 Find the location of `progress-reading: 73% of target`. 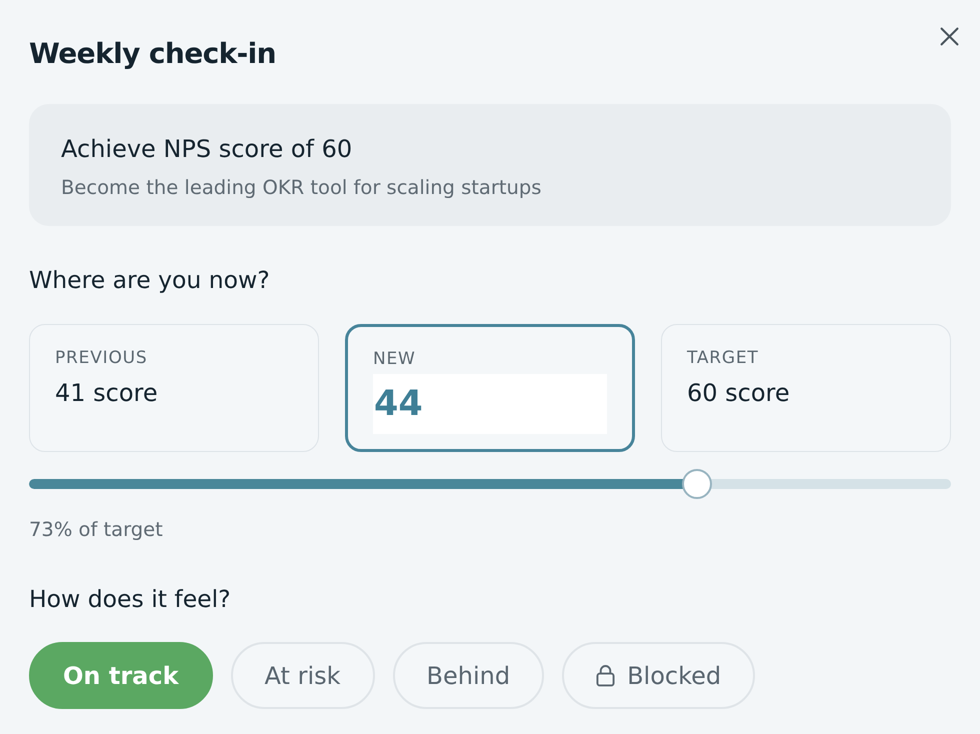

progress-reading: 73% of target is located at coordinates (96, 530).